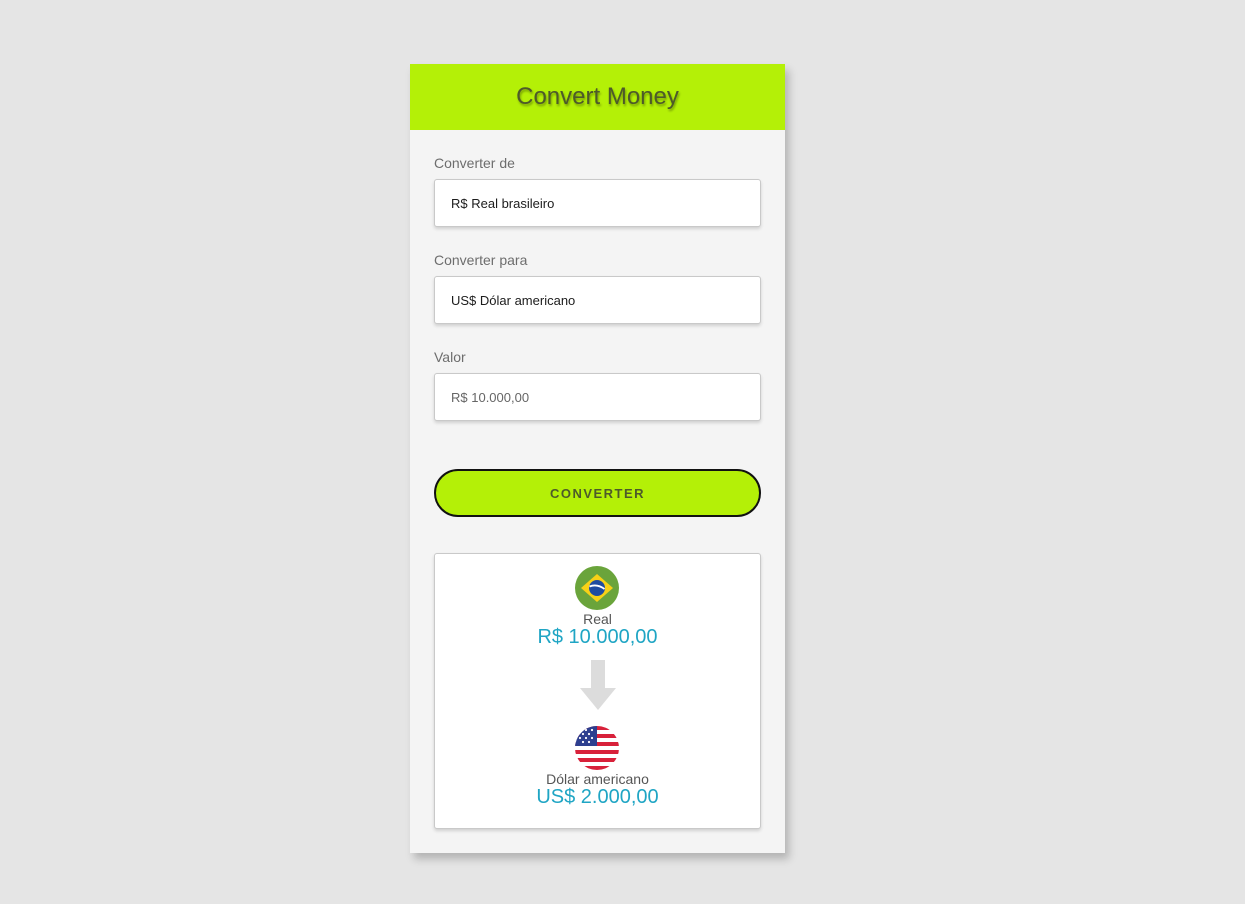  Describe the element at coordinates (597, 493) in the screenshot. I see `convert-button: CONVERTER` at that location.